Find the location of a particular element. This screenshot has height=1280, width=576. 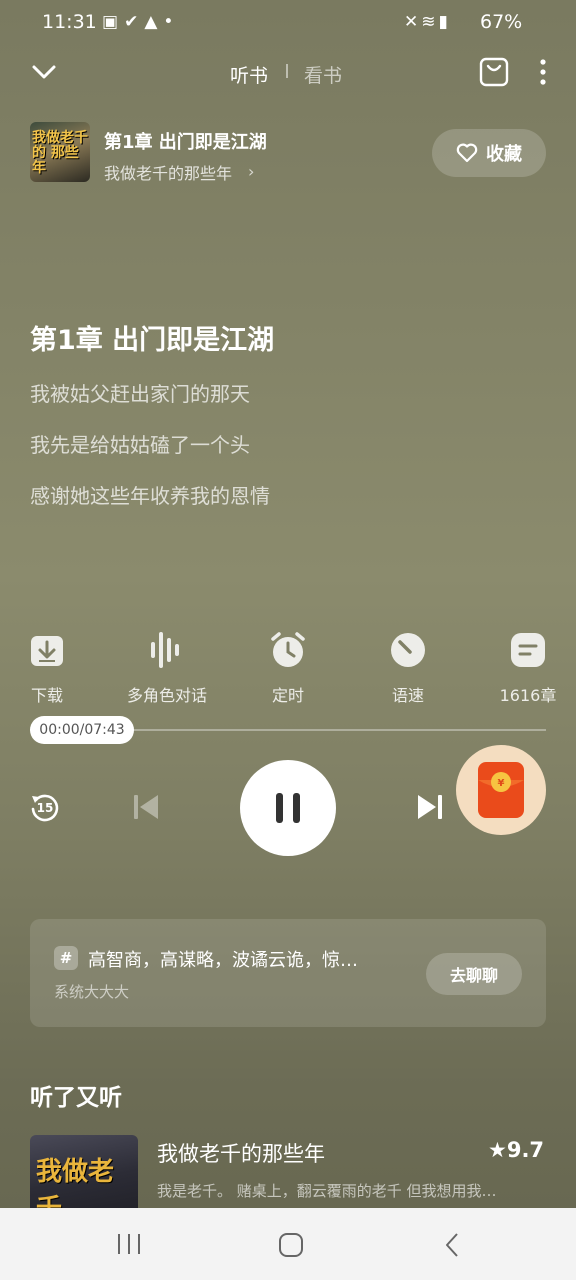

back-icon is located at coordinates (452, 1245).